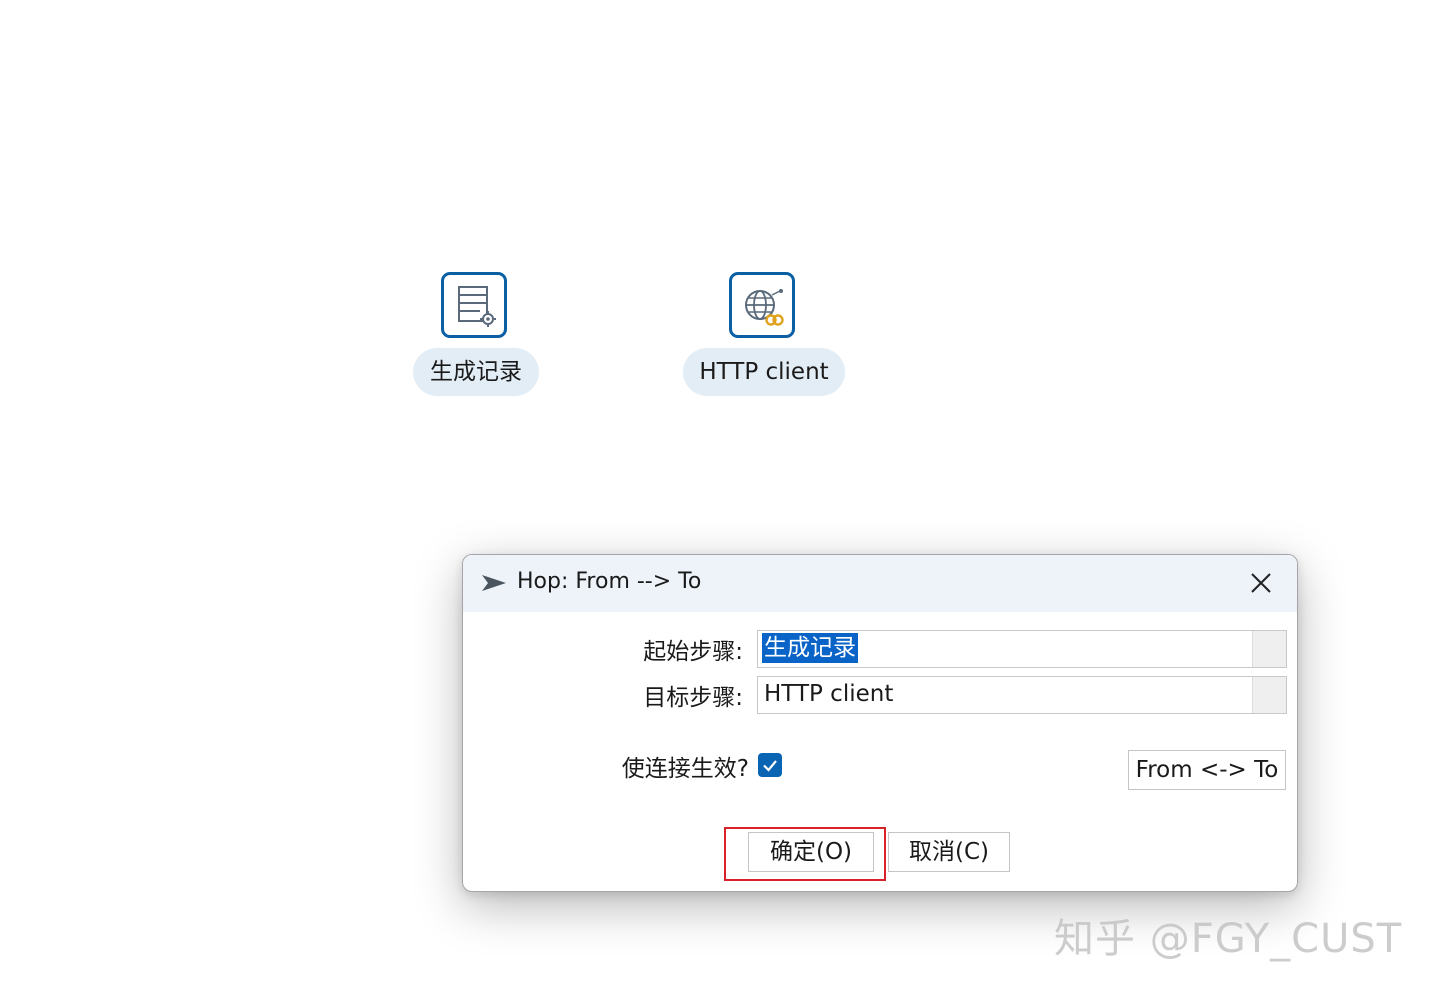  What do you see at coordinates (693, 652) in the screenshot?
I see `from-step-label: 起始步骤:` at bounding box center [693, 652].